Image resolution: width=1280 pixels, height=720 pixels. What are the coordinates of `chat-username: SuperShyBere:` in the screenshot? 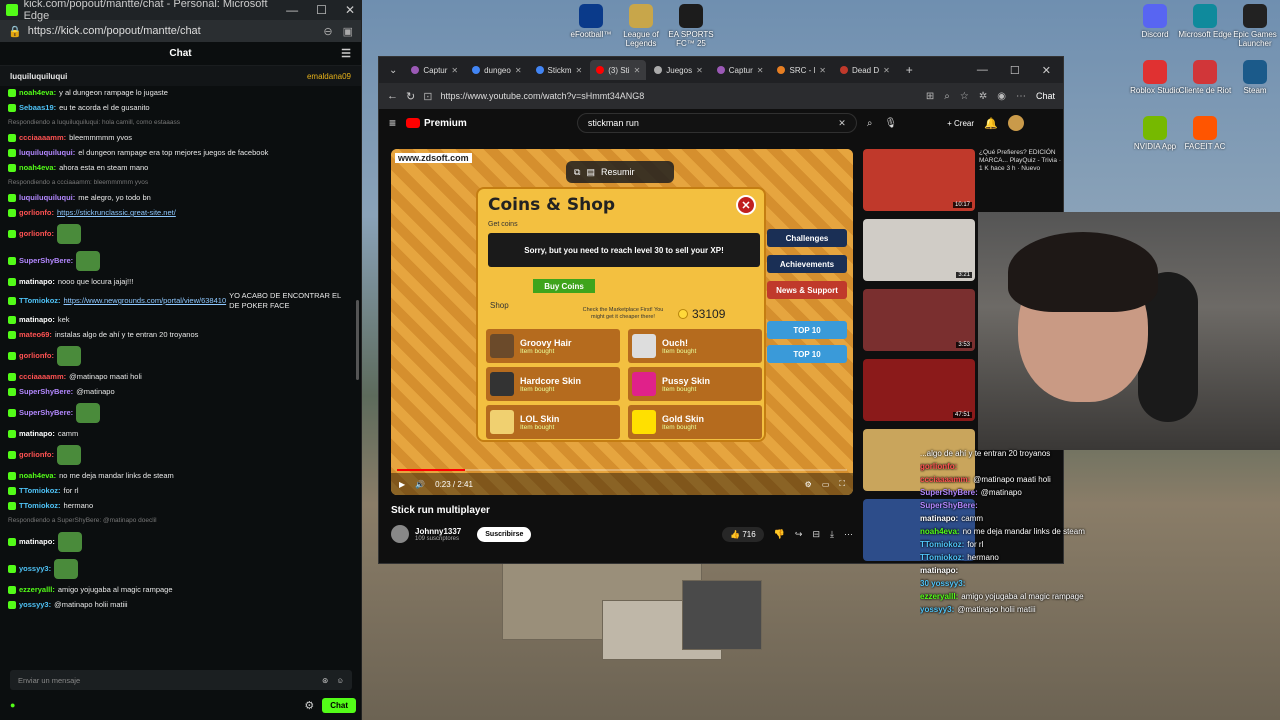 It's located at (46, 413).